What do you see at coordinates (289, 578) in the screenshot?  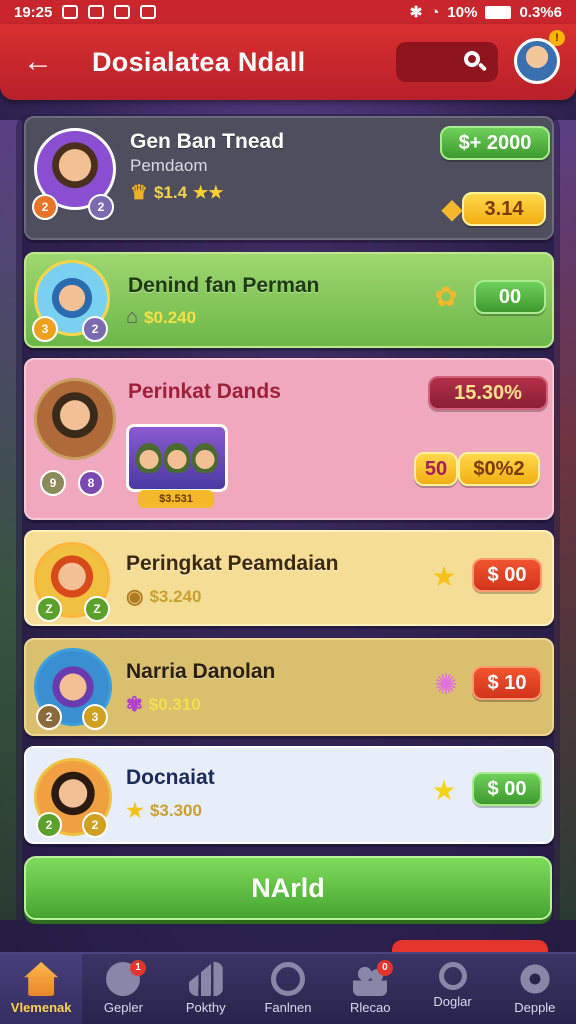 I see `leaderboard-row: Z Z Peringkat Peamdaian ◉ $3.240 ★ $ 00` at bounding box center [289, 578].